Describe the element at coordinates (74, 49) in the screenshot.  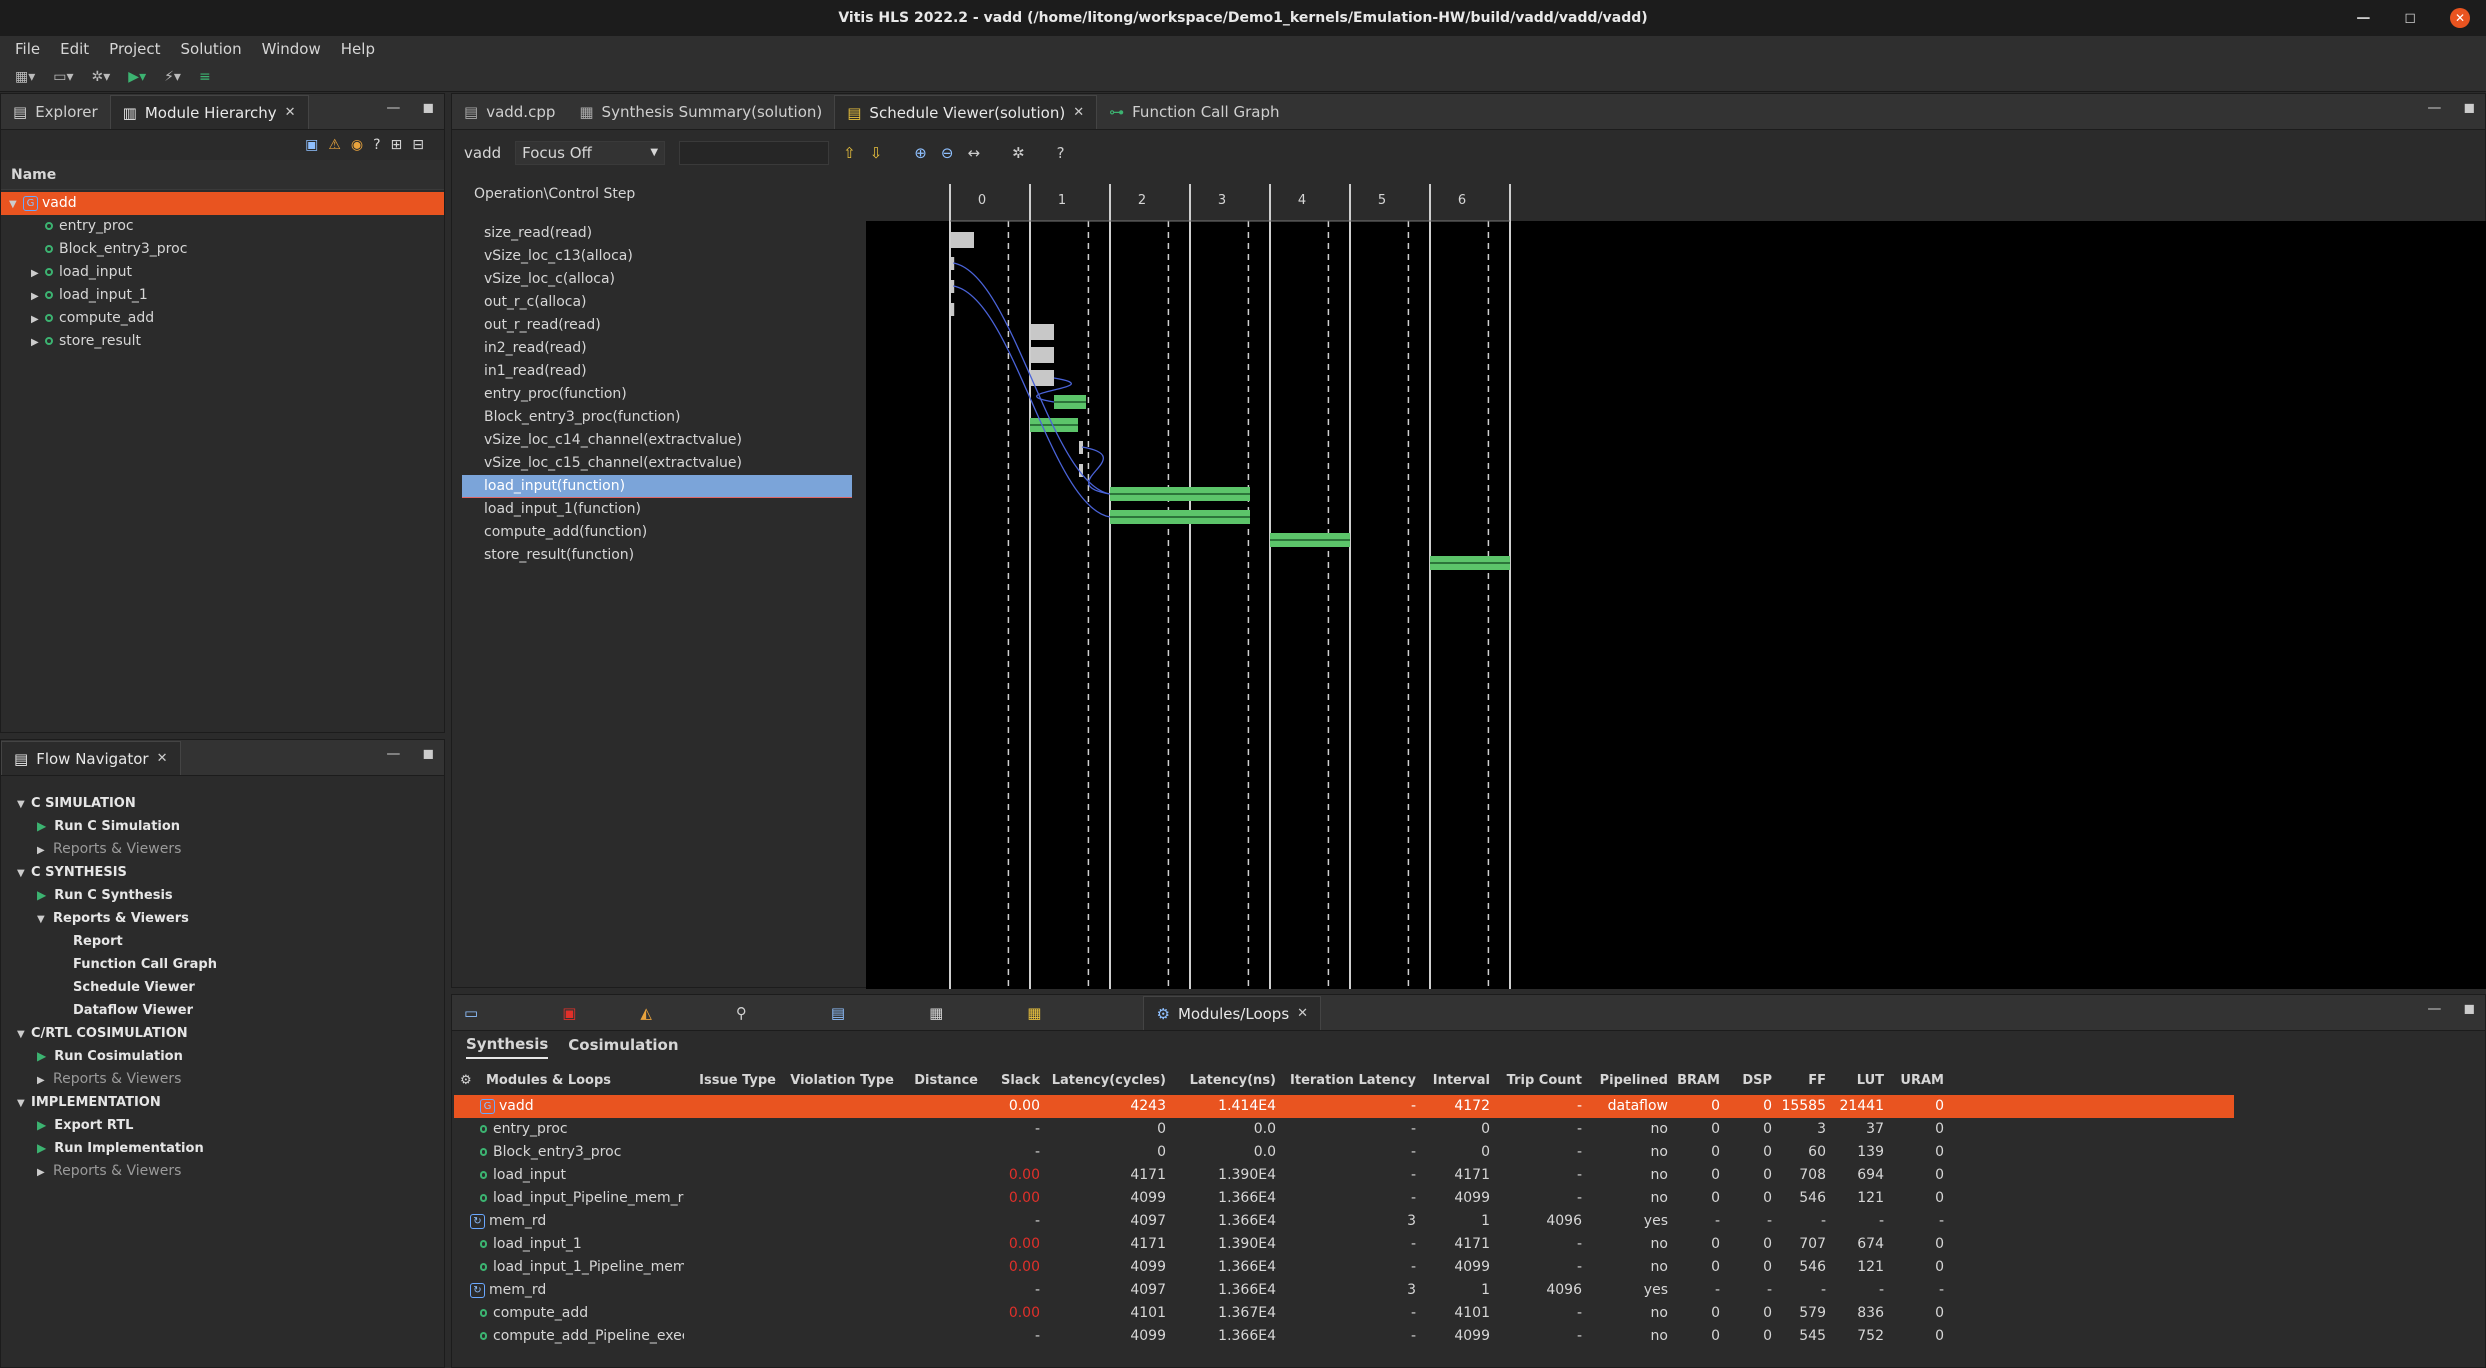
I see `menu-edit: Edit` at that location.